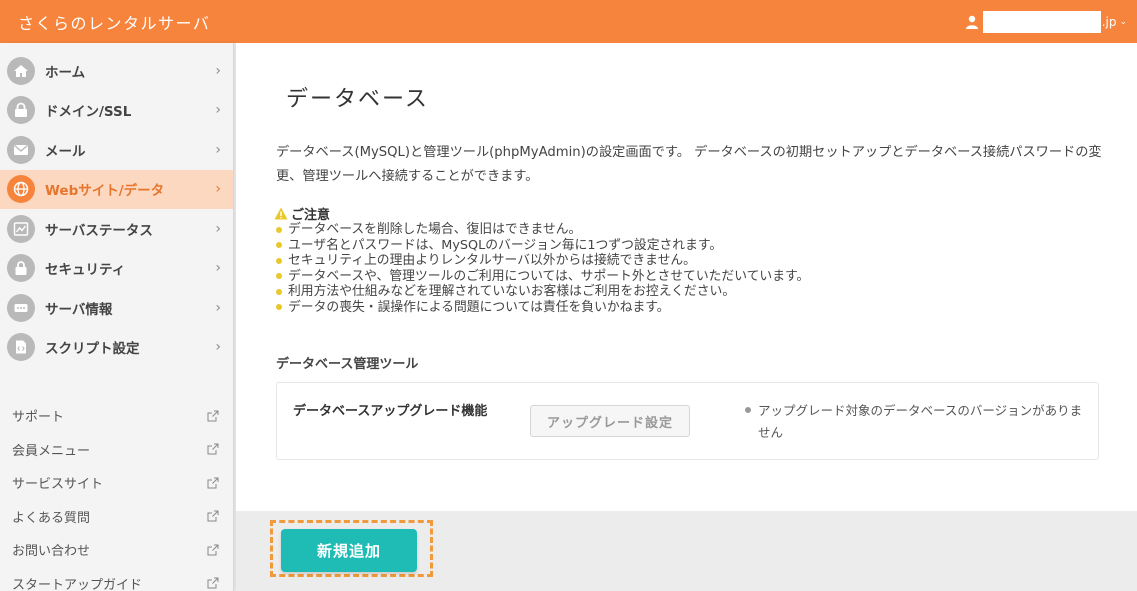 This screenshot has height=591, width=1137. Describe the element at coordinates (21, 228) in the screenshot. I see `chart-icon` at that location.